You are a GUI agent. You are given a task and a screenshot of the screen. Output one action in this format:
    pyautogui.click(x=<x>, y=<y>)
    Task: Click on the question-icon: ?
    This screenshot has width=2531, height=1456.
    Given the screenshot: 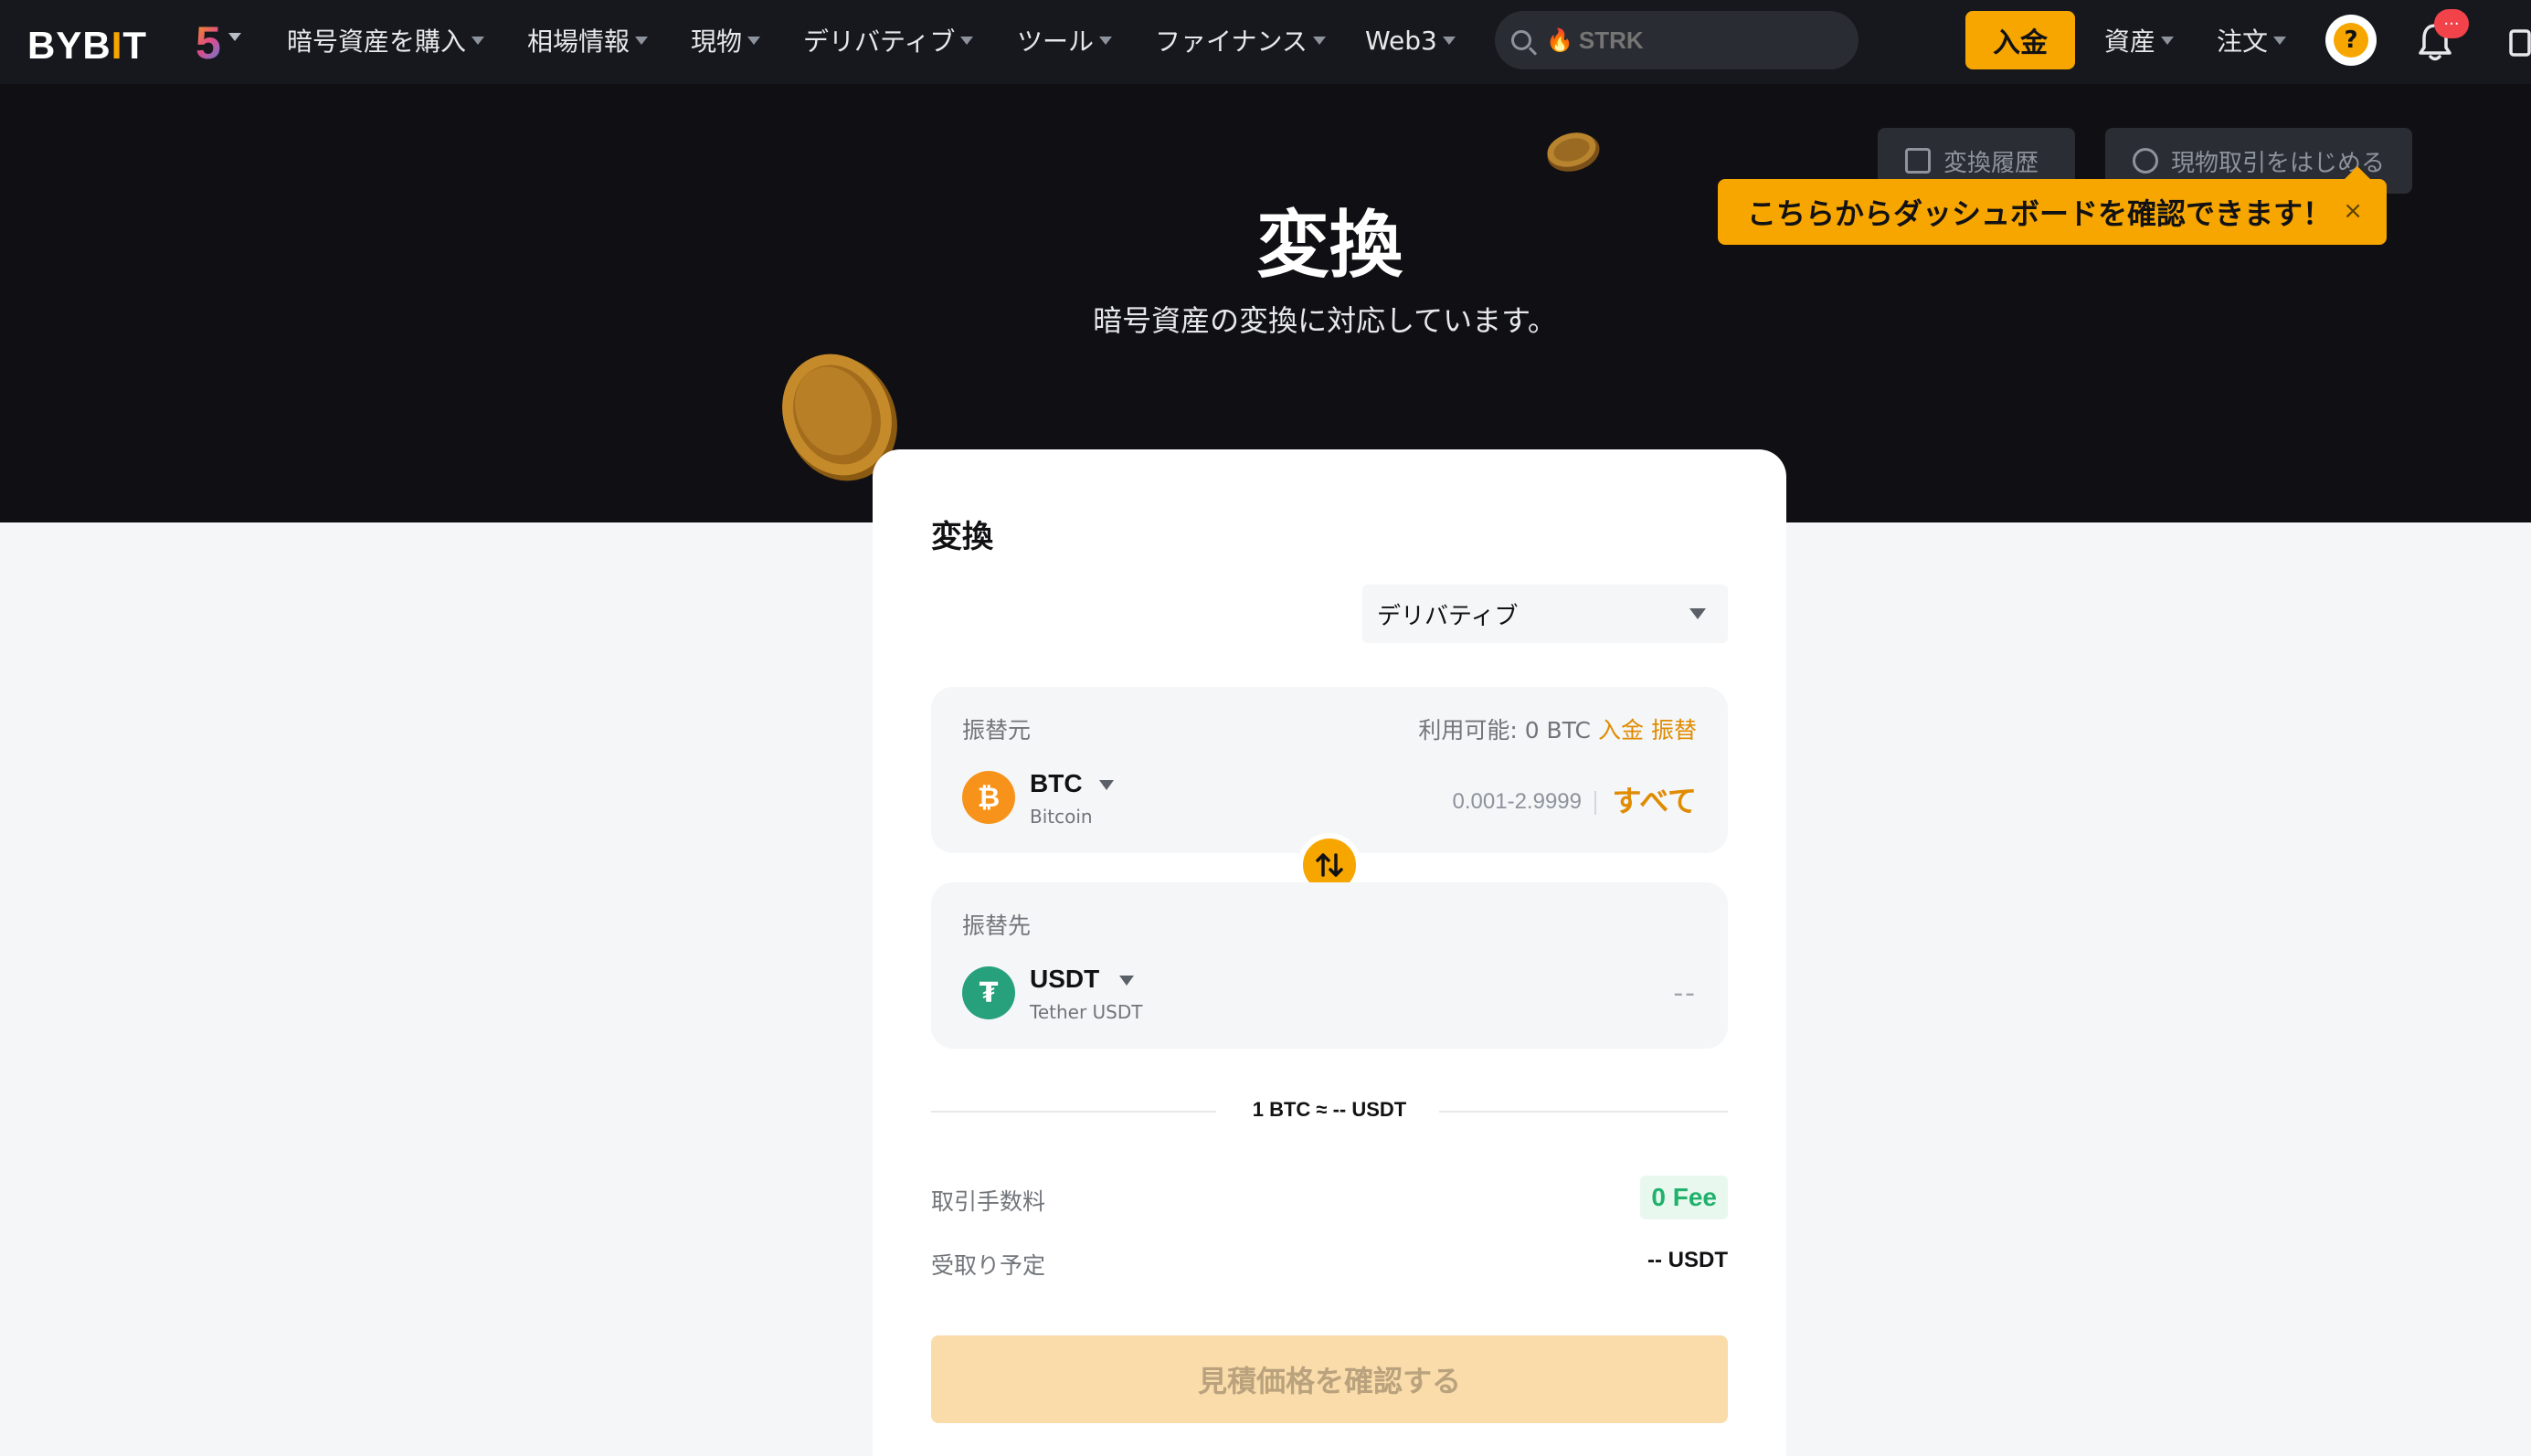 What is the action you would take?
    pyautogui.click(x=2351, y=41)
    